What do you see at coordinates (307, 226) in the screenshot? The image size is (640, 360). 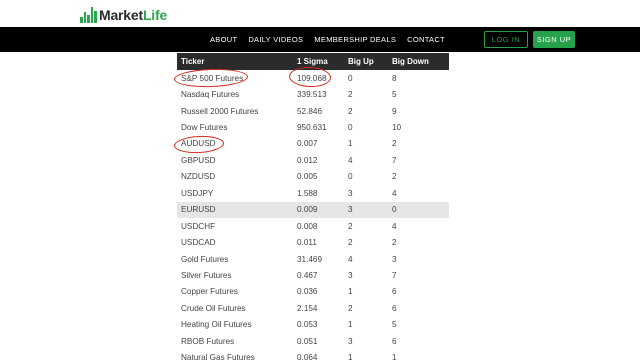 I see `sigma-cell: 0.008` at bounding box center [307, 226].